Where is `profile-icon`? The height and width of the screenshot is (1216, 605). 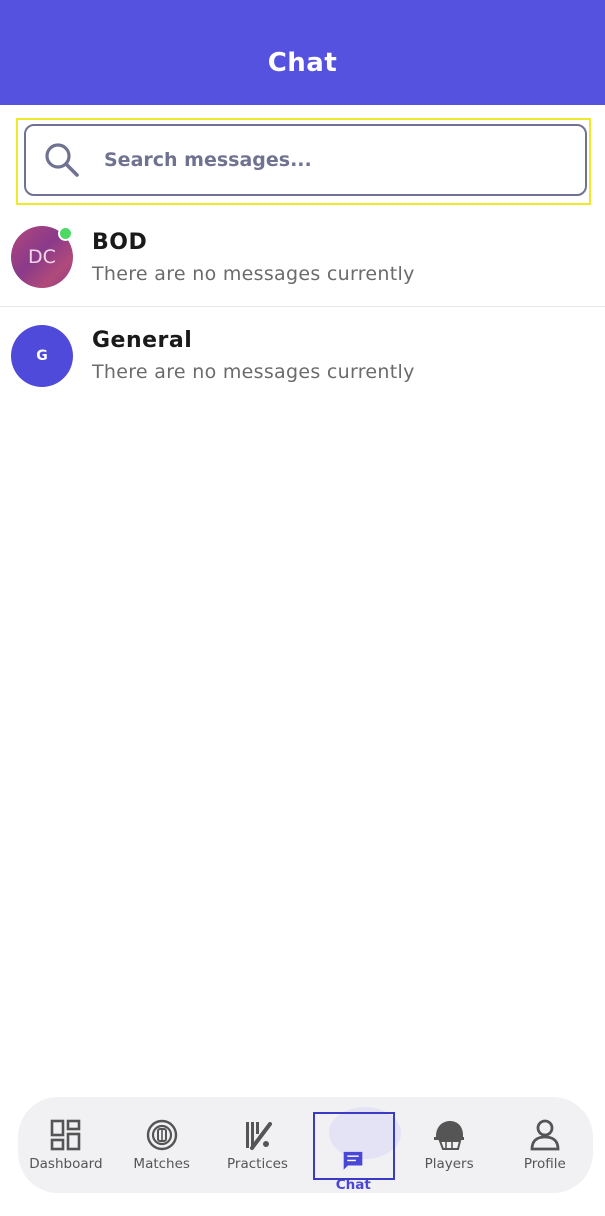 profile-icon is located at coordinates (545, 1135).